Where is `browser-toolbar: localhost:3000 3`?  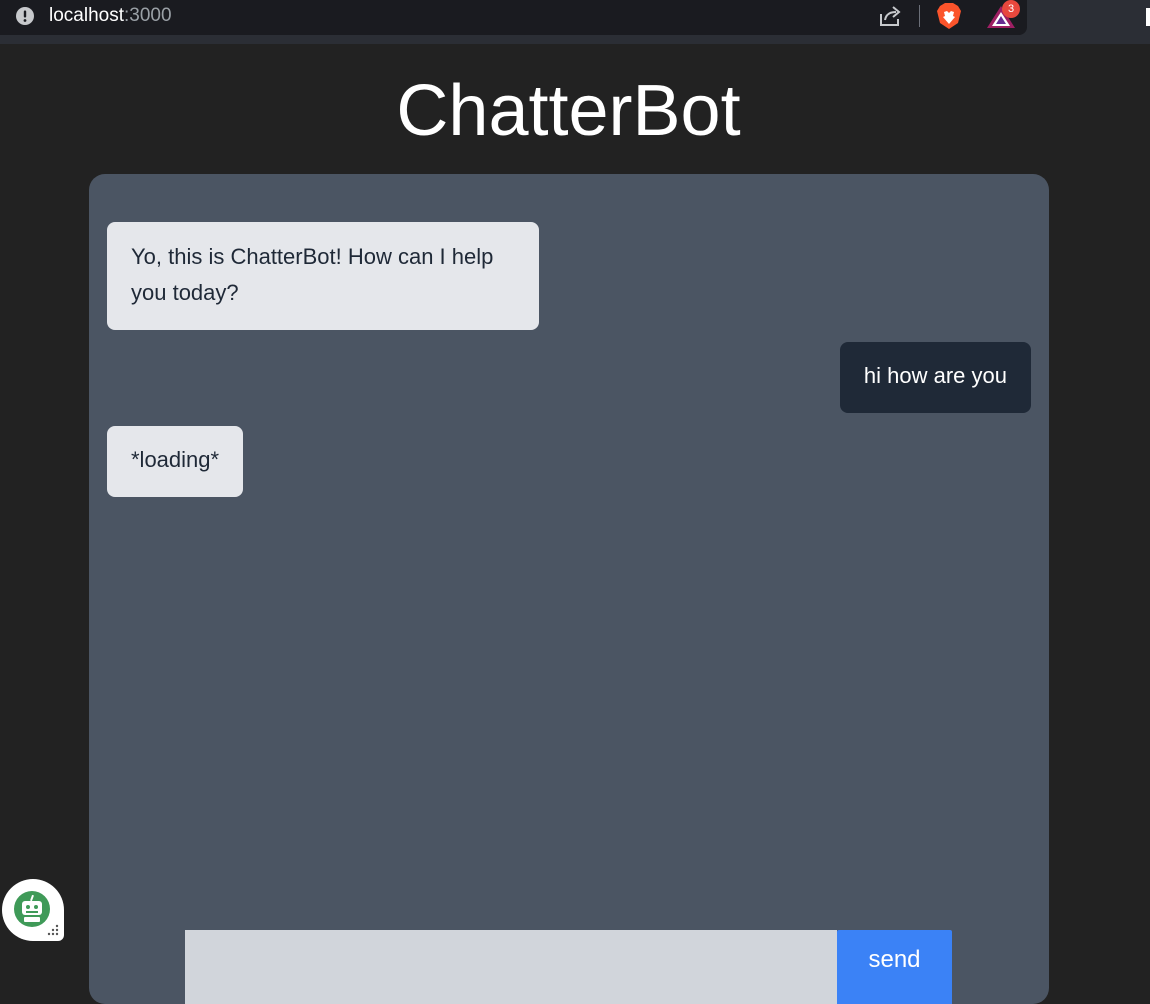
browser-toolbar: localhost:3000 3 is located at coordinates (575, 22).